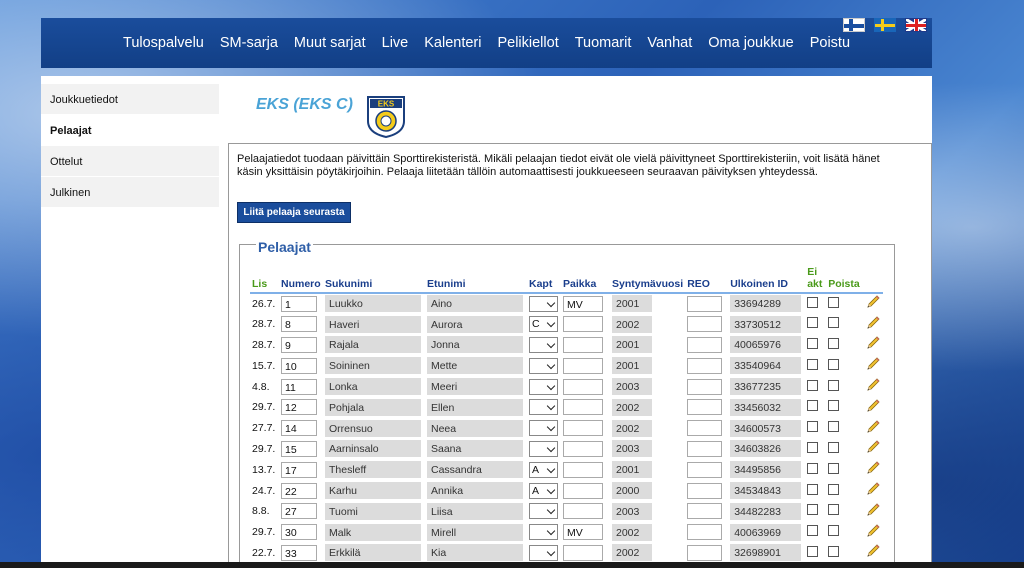 The height and width of the screenshot is (568, 1024). I want to click on nav-item-tulospalvelu: Tulospalvelu, so click(163, 43).